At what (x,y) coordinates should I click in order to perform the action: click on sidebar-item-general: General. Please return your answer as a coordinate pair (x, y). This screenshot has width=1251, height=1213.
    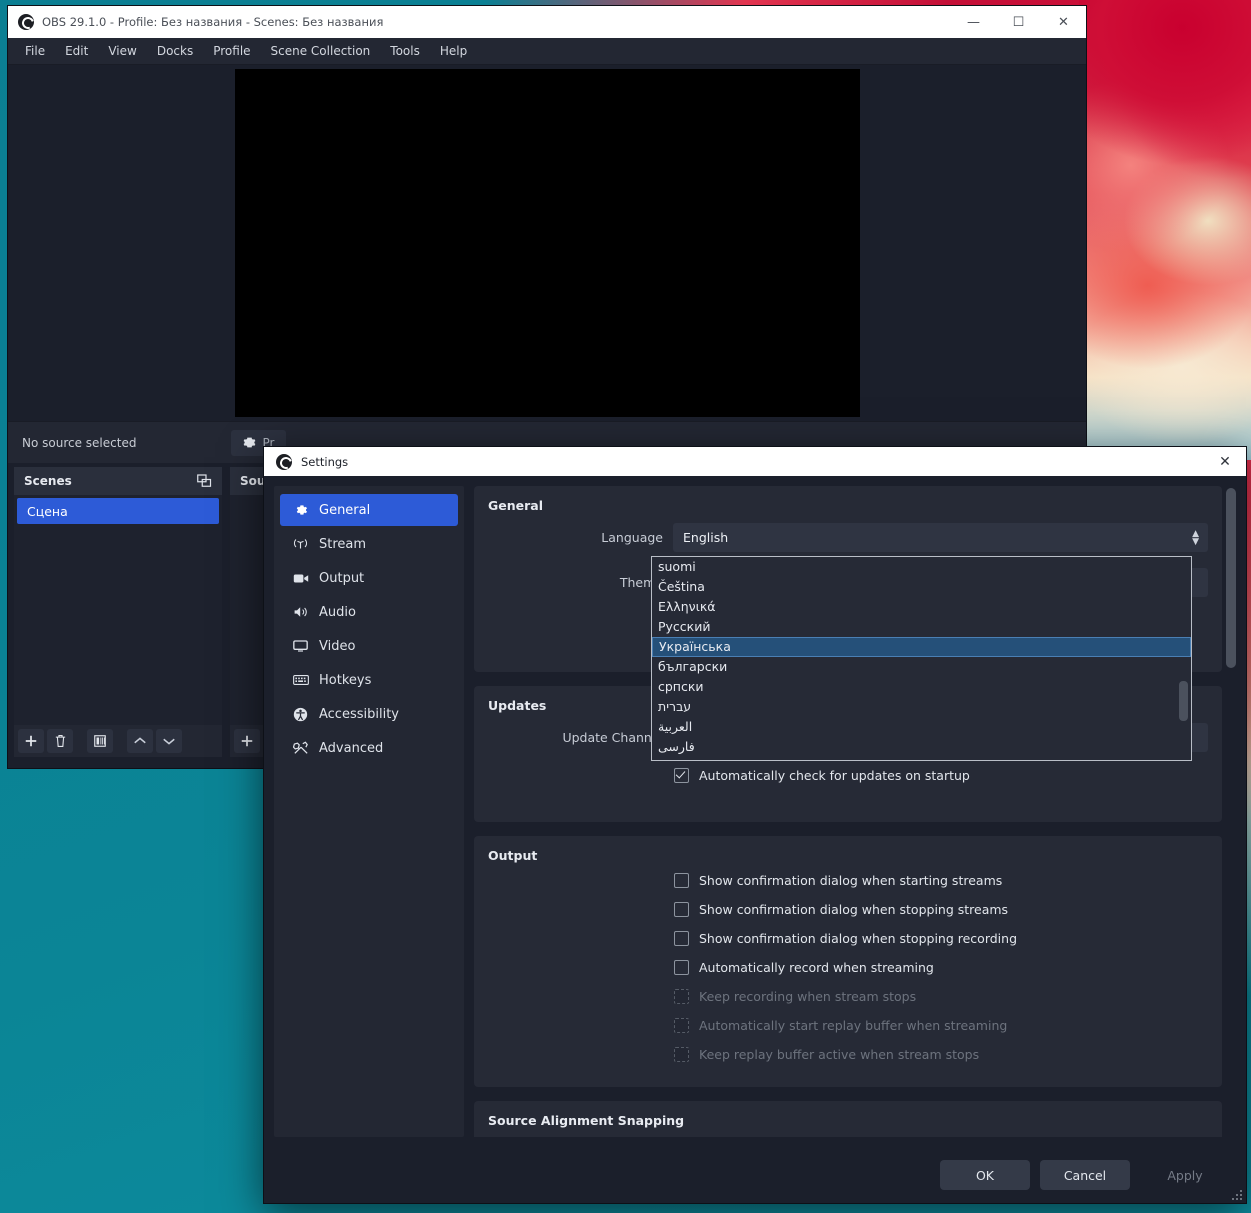
    Looking at the image, I should click on (369, 510).